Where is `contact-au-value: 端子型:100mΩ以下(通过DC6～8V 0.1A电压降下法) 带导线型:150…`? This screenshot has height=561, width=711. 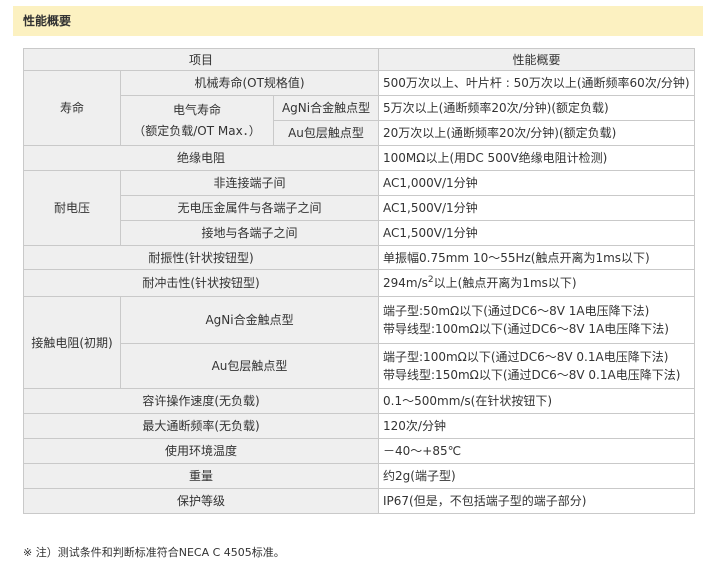 contact-au-value: 端子型:100mΩ以下(通过DC6～8V 0.1A电压降下法) 带导线型:150… is located at coordinates (537, 366).